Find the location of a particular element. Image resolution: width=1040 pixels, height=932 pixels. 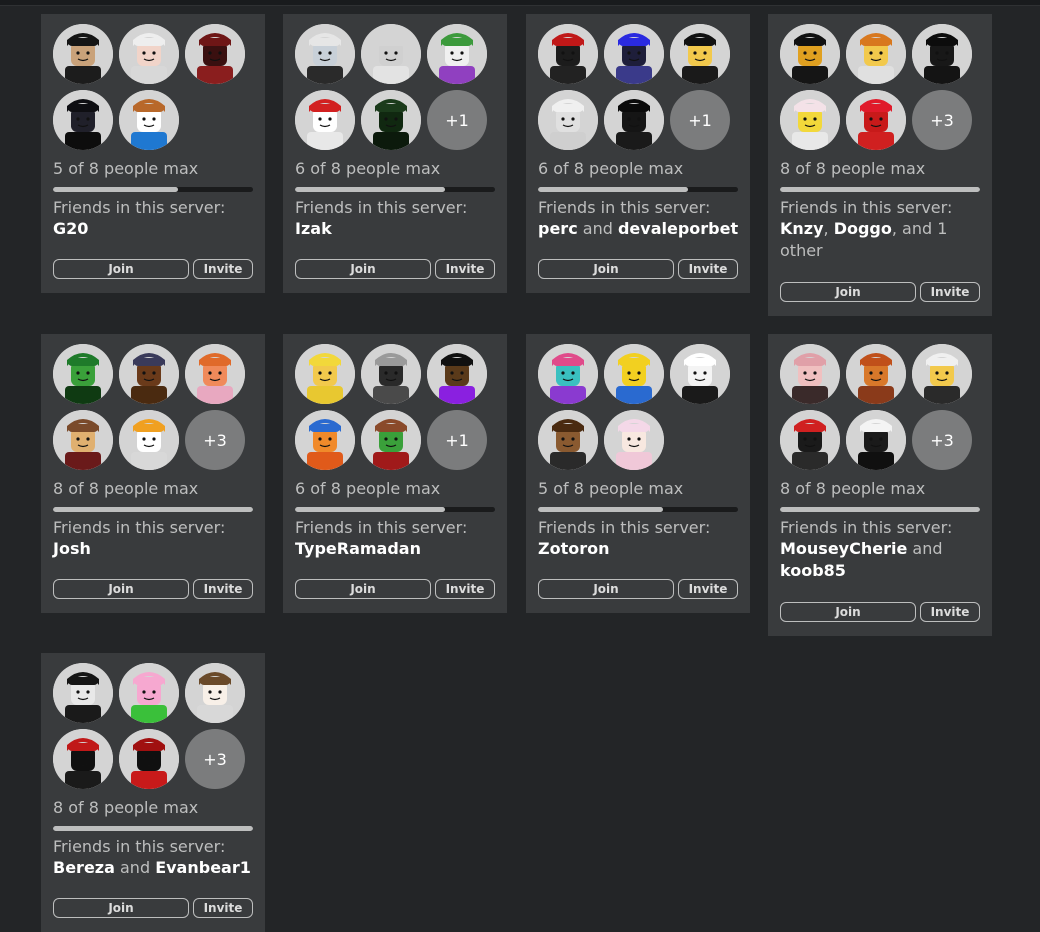

avatar-gold-coin is located at coordinates (810, 54).